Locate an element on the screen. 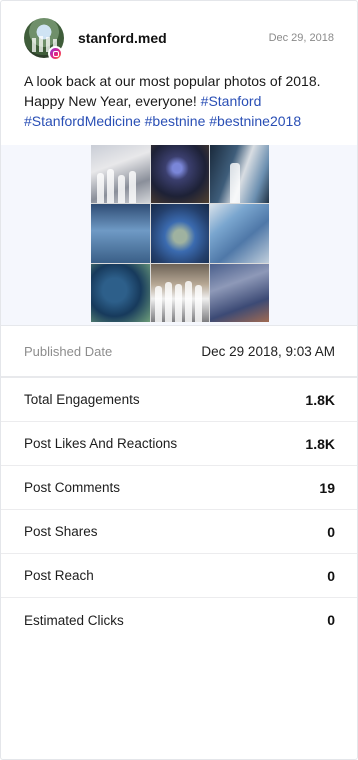 The height and width of the screenshot is (760, 358). published-date-value: Dec 29 2018, 9:03 AM is located at coordinates (268, 351).